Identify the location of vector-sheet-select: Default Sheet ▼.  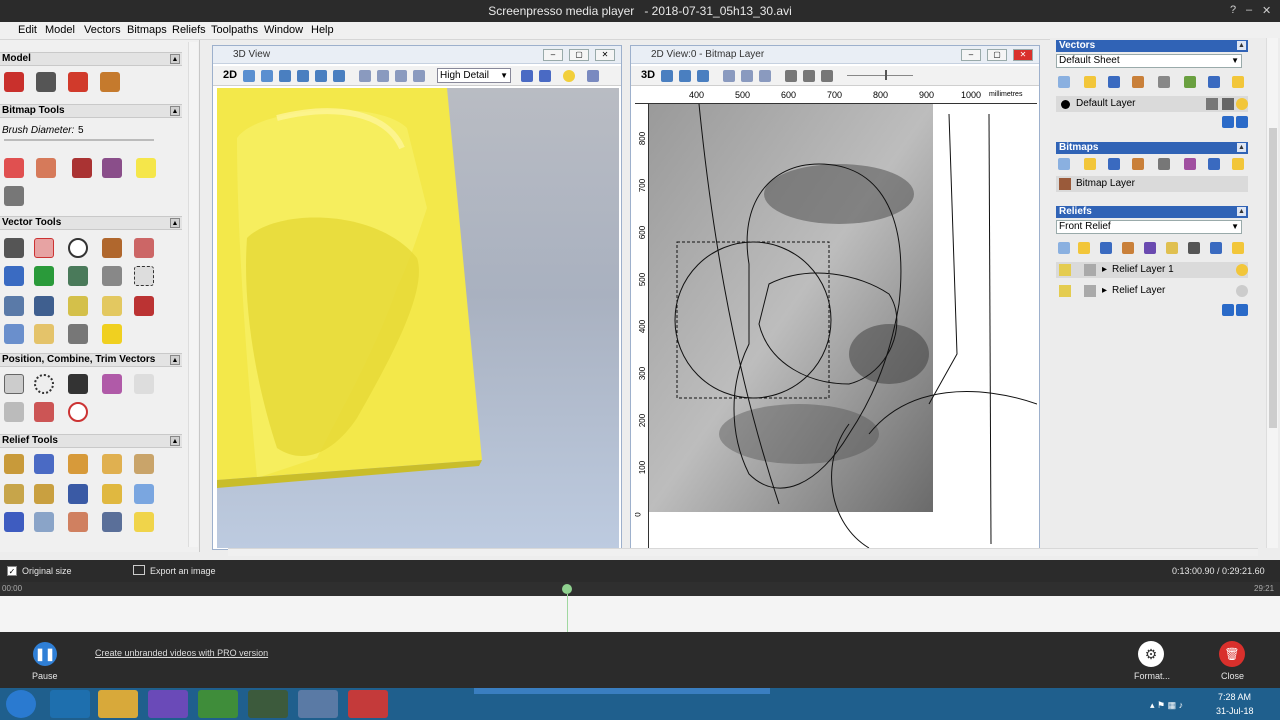
(1149, 61).